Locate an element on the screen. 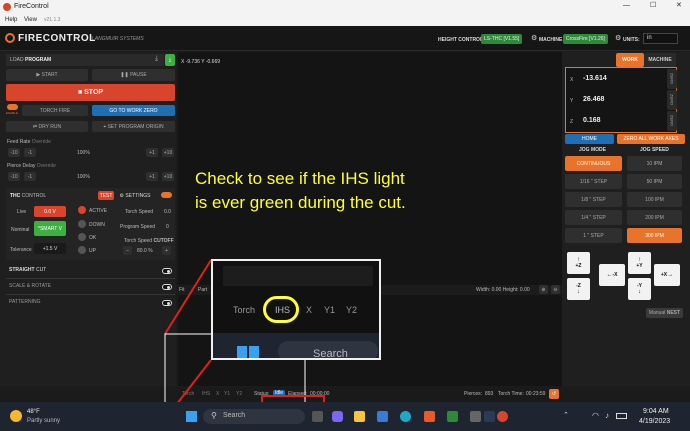  jog-minus-y-button: -Y ↓ is located at coordinates (639, 289).